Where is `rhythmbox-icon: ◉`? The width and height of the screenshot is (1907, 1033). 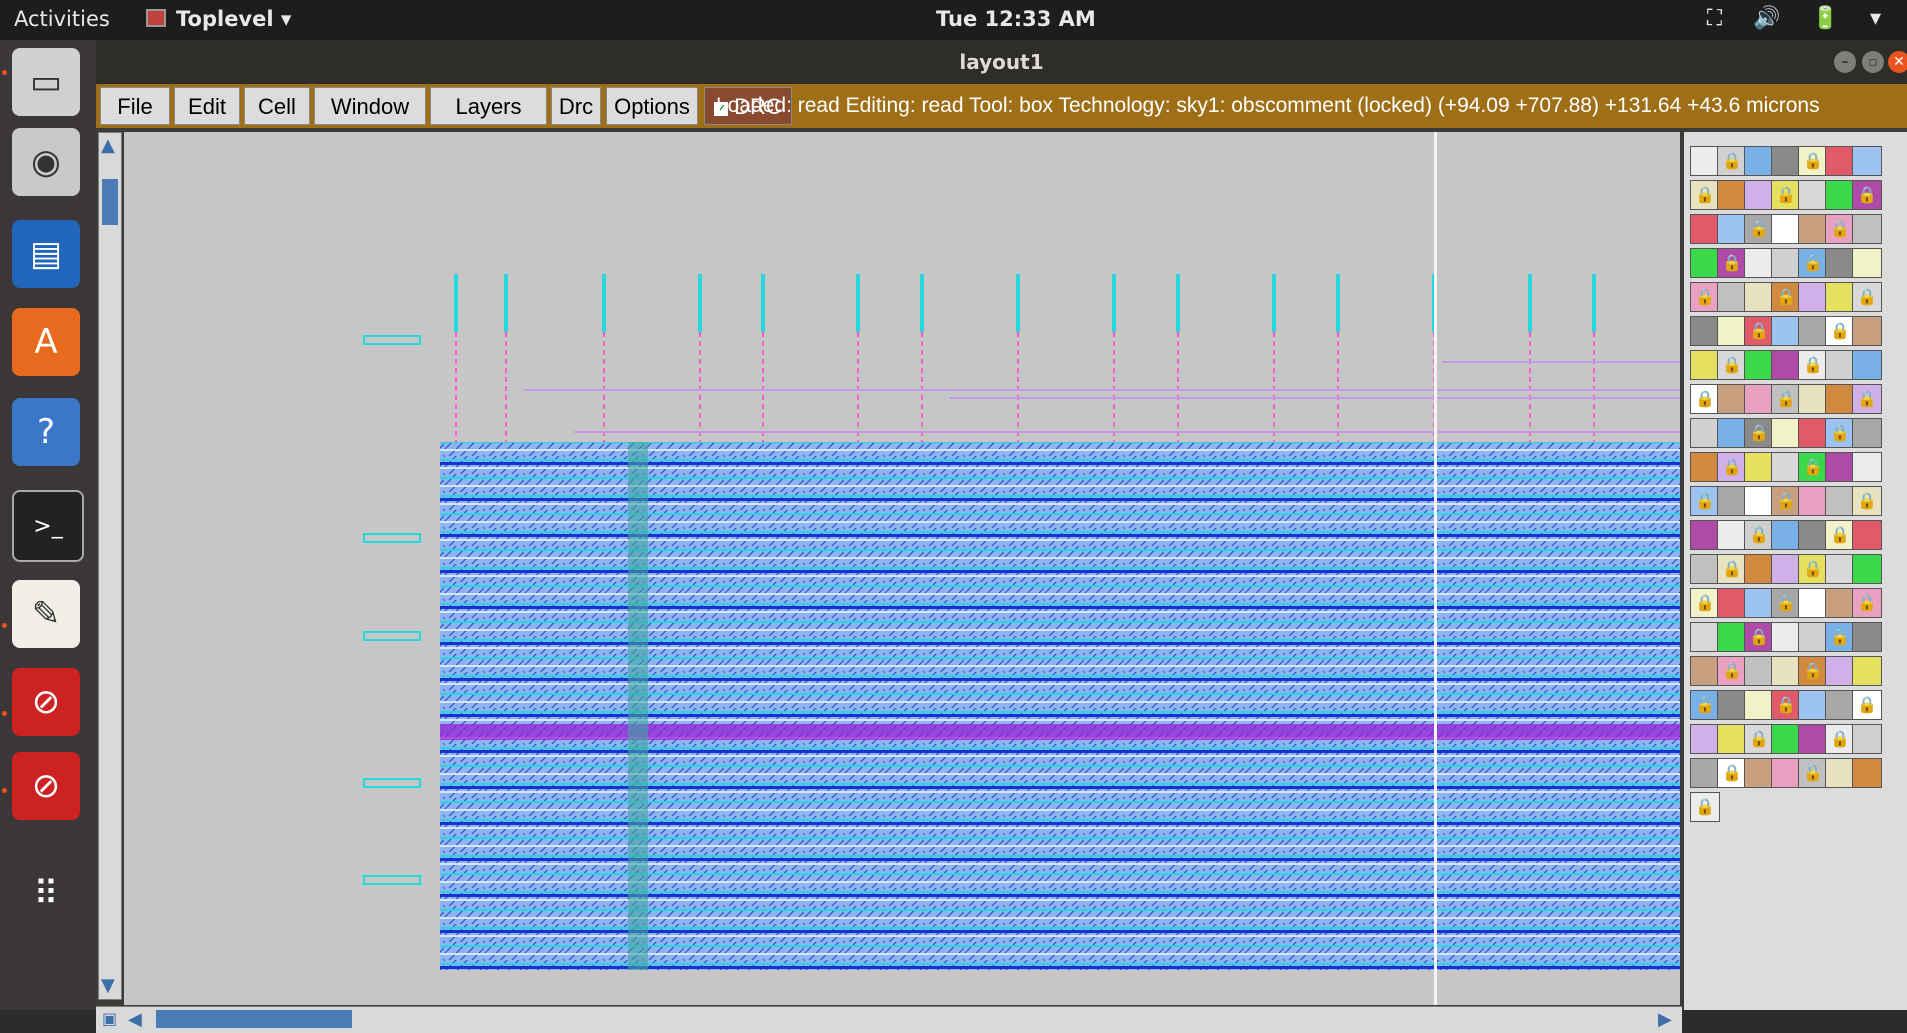 rhythmbox-icon: ◉ is located at coordinates (46, 162).